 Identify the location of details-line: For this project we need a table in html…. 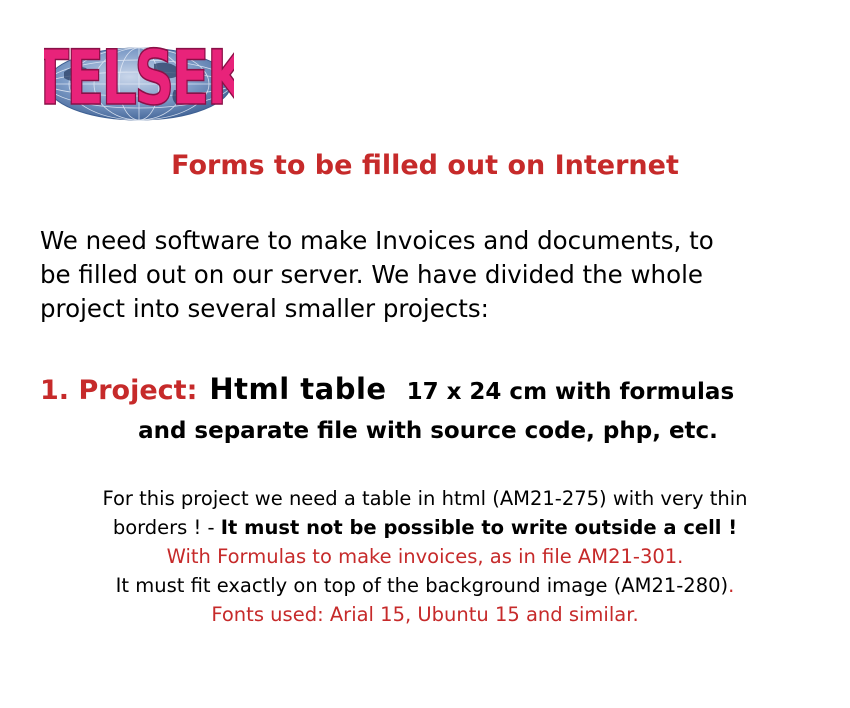
(425, 498).